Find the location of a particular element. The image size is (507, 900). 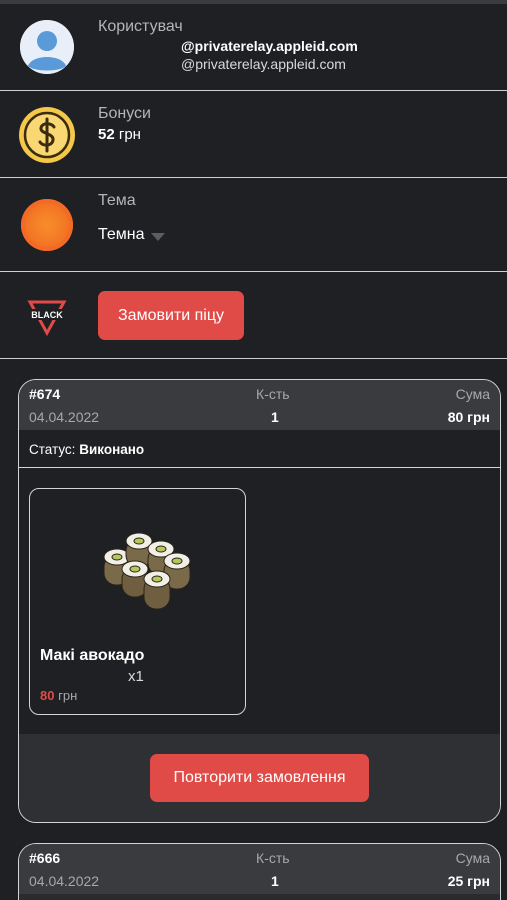

theme-select-value: Темна is located at coordinates (121, 234).